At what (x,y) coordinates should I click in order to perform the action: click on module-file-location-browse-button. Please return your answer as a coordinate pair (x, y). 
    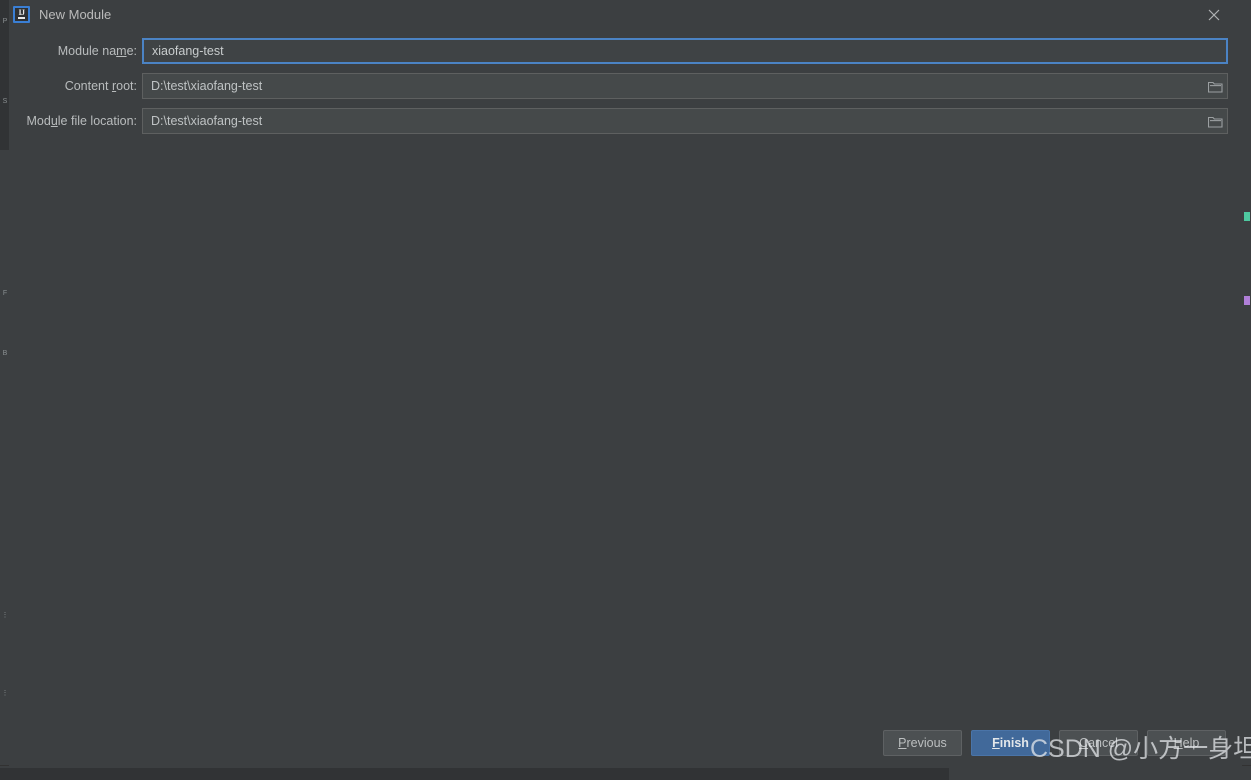
    Looking at the image, I should click on (1216, 121).